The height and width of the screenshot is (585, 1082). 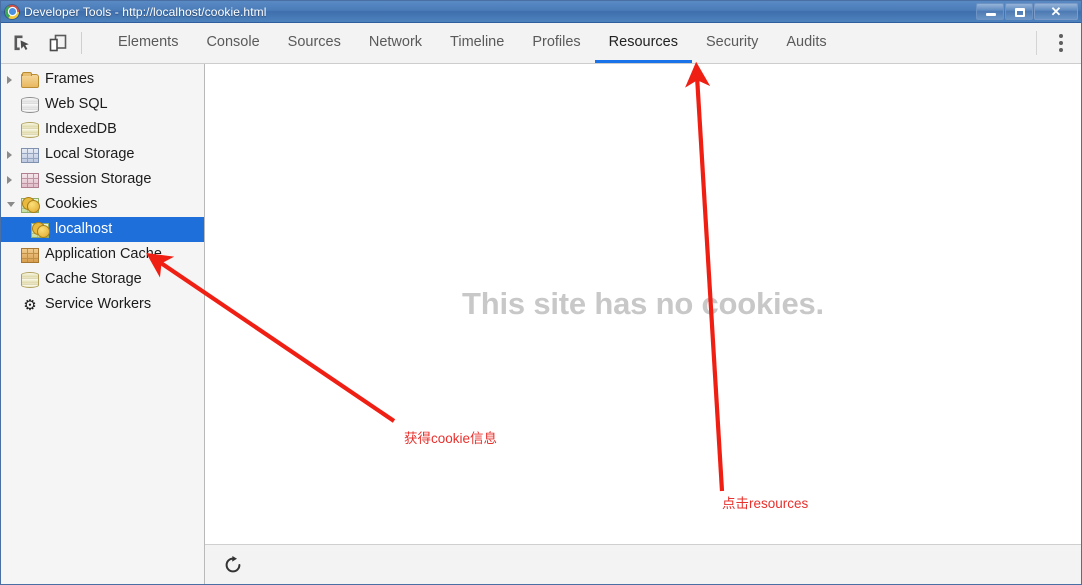 I want to click on table-blue-icon, so click(x=30, y=155).